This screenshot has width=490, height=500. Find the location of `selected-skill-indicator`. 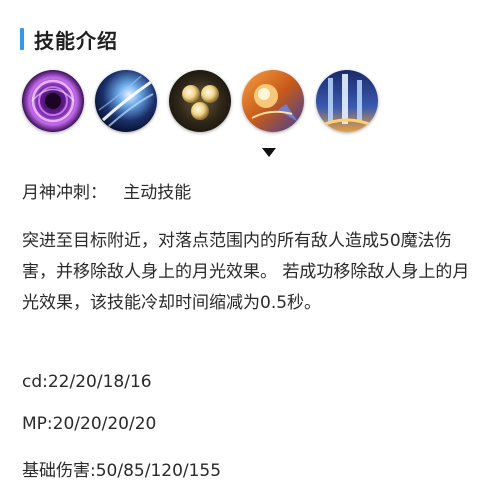

selected-skill-indicator is located at coordinates (269, 152).